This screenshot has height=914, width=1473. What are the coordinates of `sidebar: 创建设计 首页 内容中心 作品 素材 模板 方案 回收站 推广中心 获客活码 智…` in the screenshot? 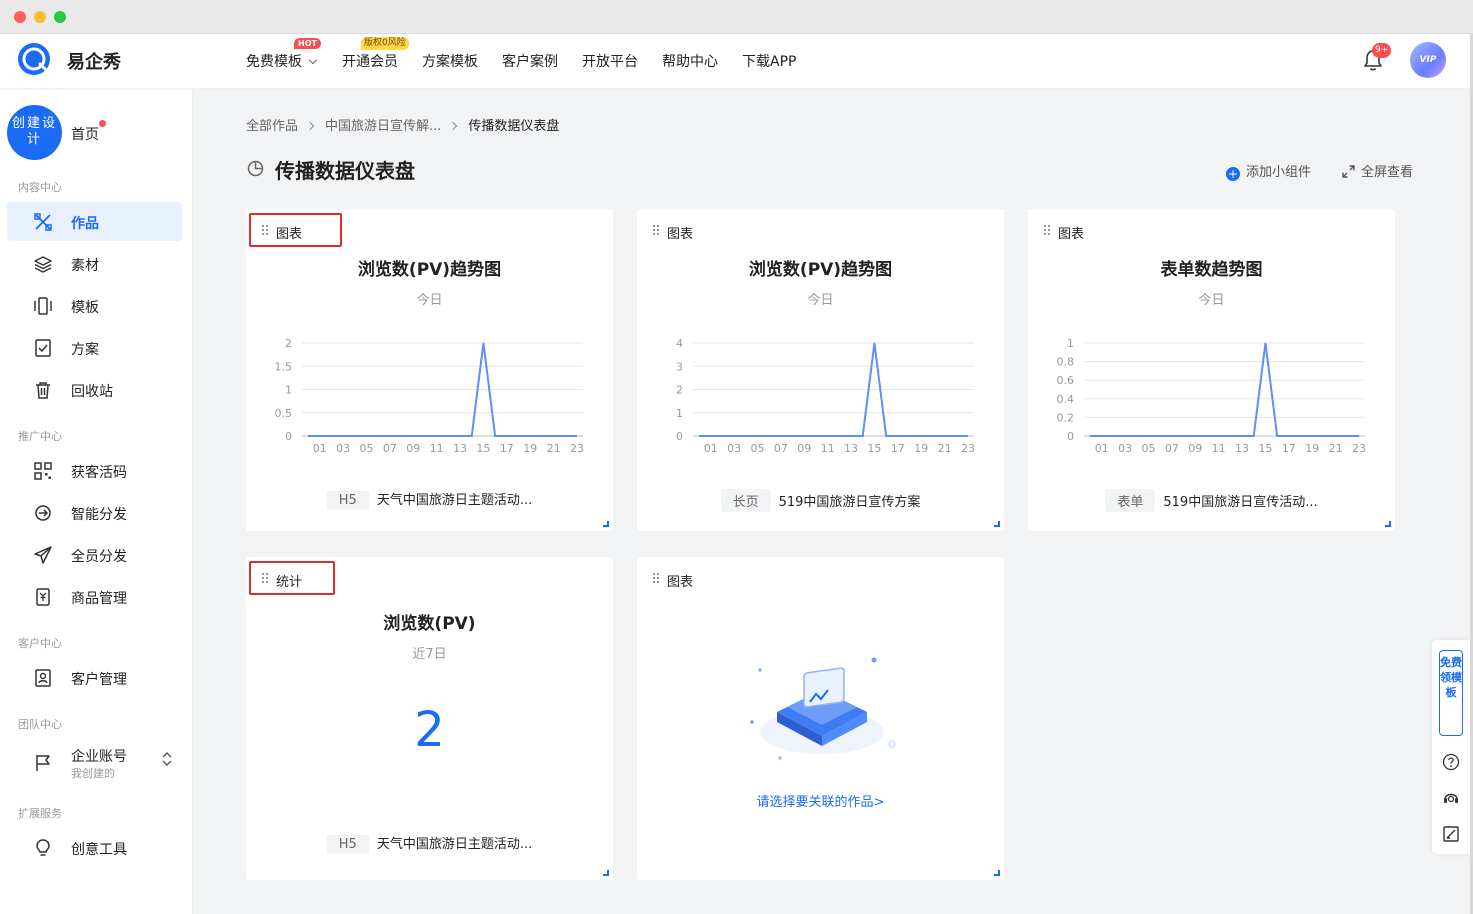 It's located at (96, 502).